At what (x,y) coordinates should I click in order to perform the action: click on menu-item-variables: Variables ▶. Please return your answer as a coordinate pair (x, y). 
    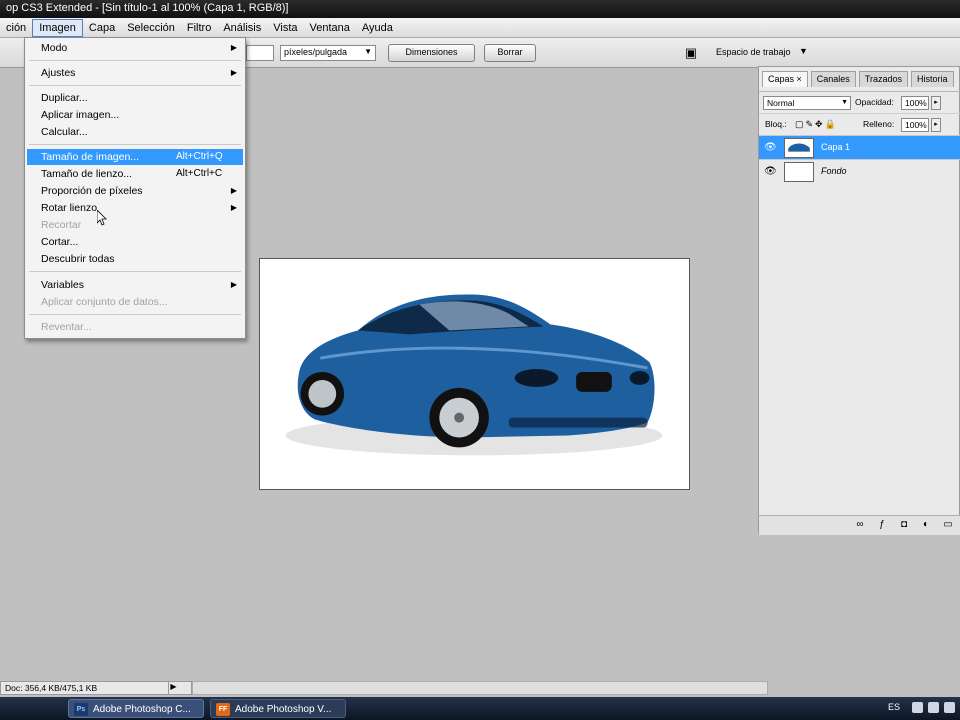
    Looking at the image, I should click on (135, 285).